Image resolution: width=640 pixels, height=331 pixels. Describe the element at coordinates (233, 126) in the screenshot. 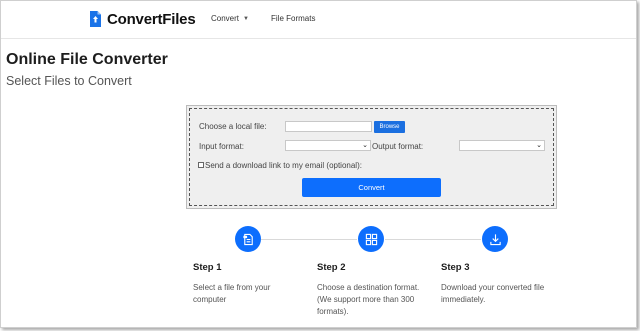

I see `local-file-label: Choose a local file:` at that location.